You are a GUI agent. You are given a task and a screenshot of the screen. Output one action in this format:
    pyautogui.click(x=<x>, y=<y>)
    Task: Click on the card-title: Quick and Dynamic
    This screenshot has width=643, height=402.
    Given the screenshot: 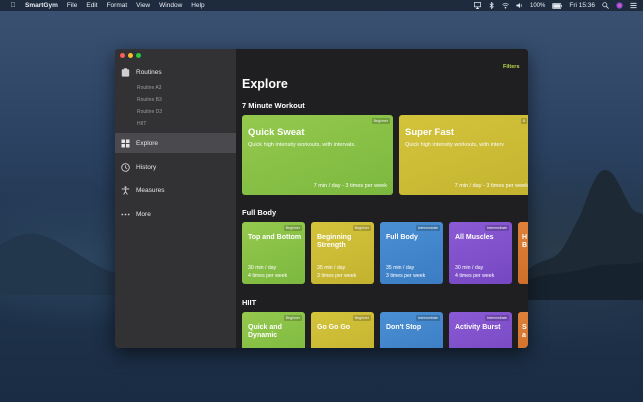 What is the action you would take?
    pyautogui.click(x=265, y=331)
    